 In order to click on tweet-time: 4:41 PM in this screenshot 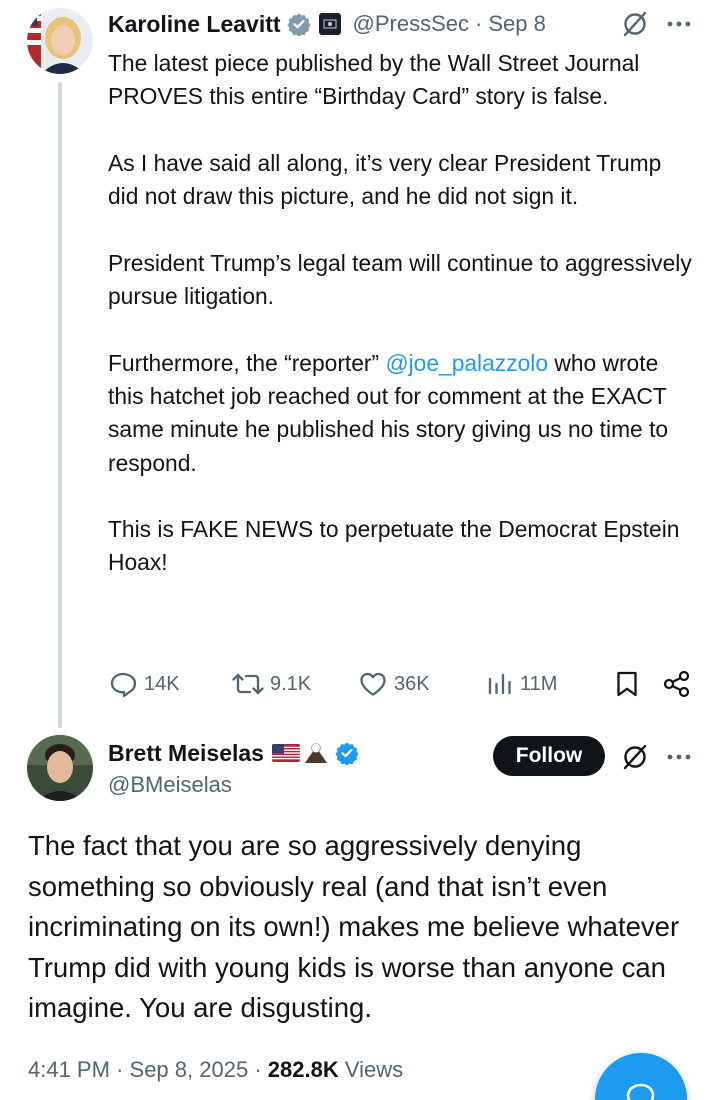, I will do `click(69, 1069)`.